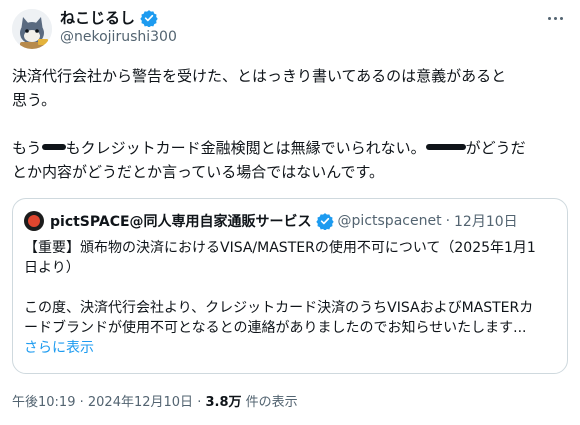  I want to click on cat-avatar-icon, so click(32, 29).